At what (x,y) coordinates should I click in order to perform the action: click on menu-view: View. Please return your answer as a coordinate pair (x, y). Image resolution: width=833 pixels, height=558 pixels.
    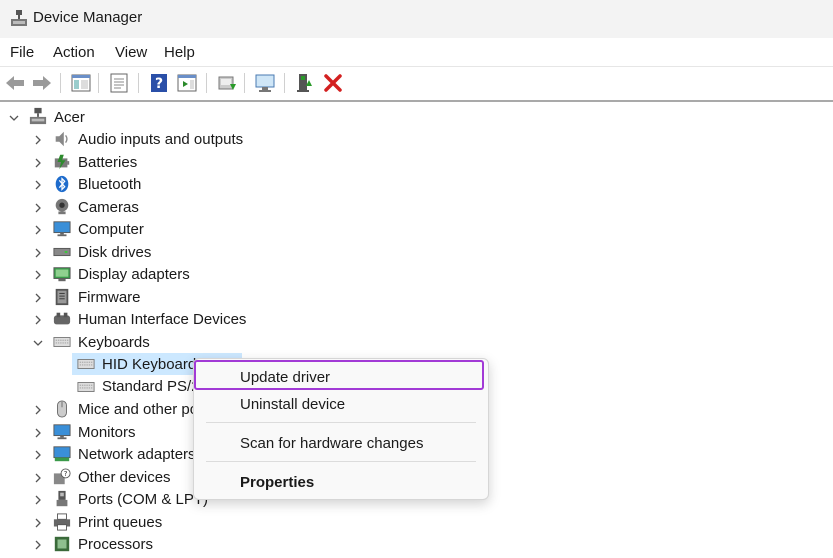
    Looking at the image, I should click on (131, 52).